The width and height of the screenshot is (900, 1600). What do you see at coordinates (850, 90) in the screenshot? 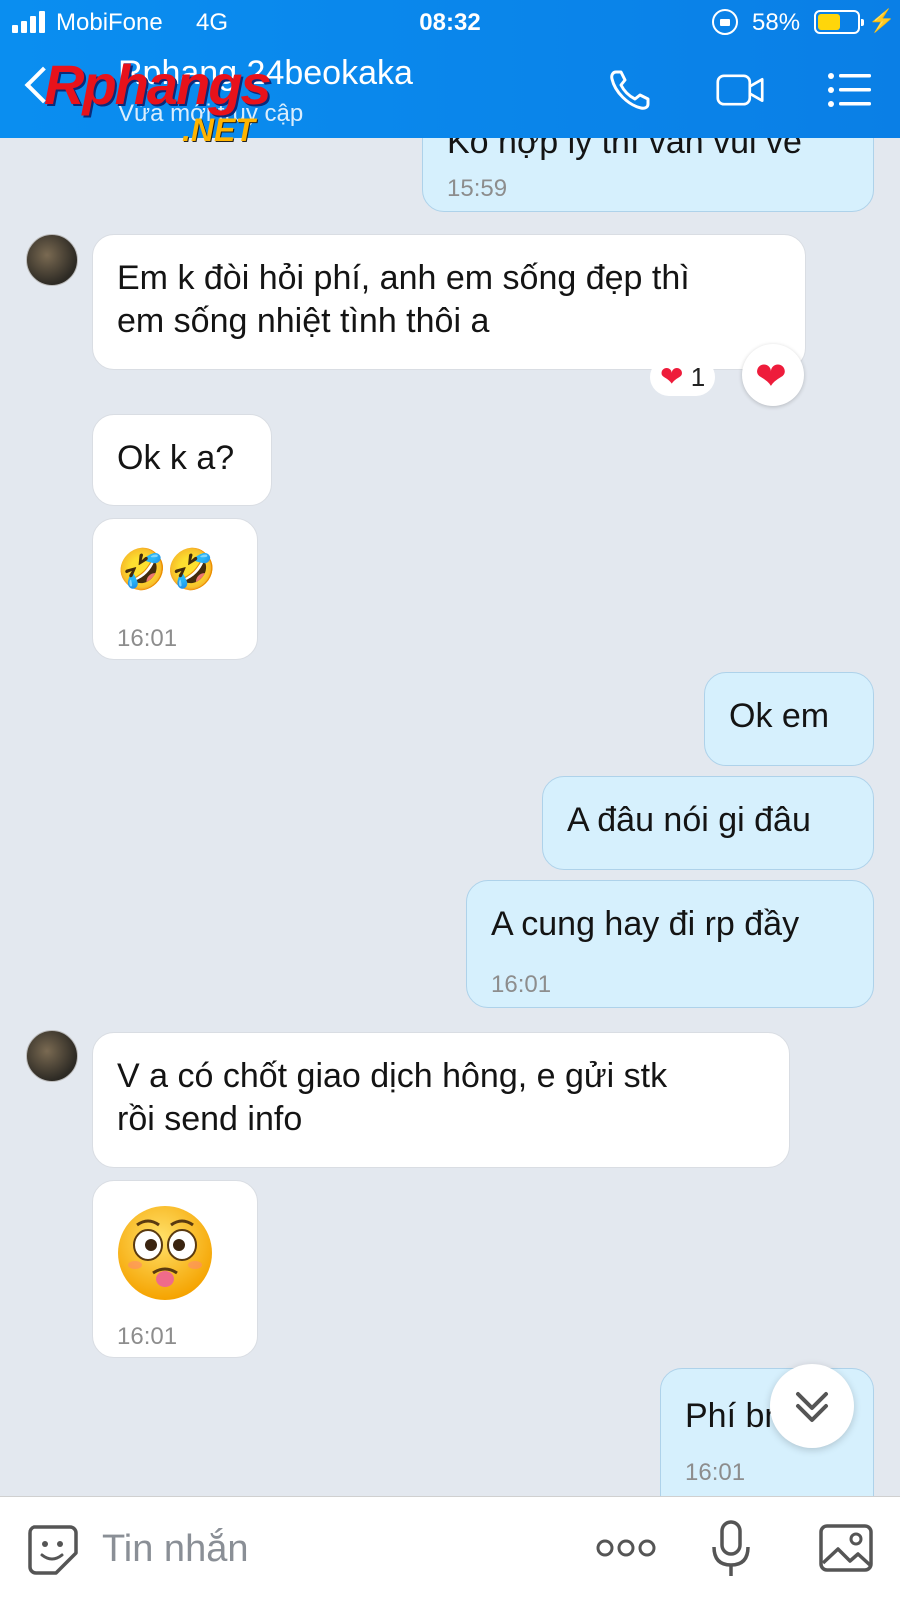
I see `menu-icon` at bounding box center [850, 90].